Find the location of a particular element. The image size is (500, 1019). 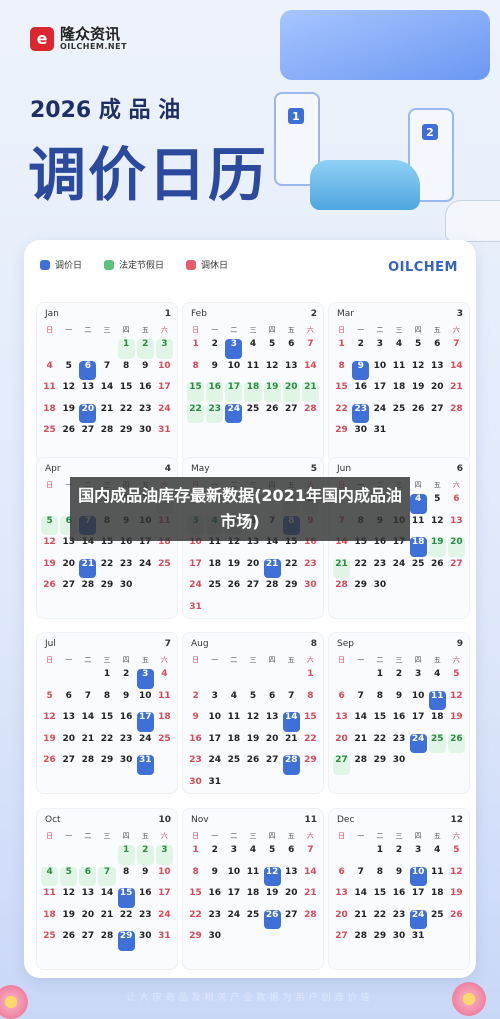

day-cell: 20 is located at coordinates (291, 898).